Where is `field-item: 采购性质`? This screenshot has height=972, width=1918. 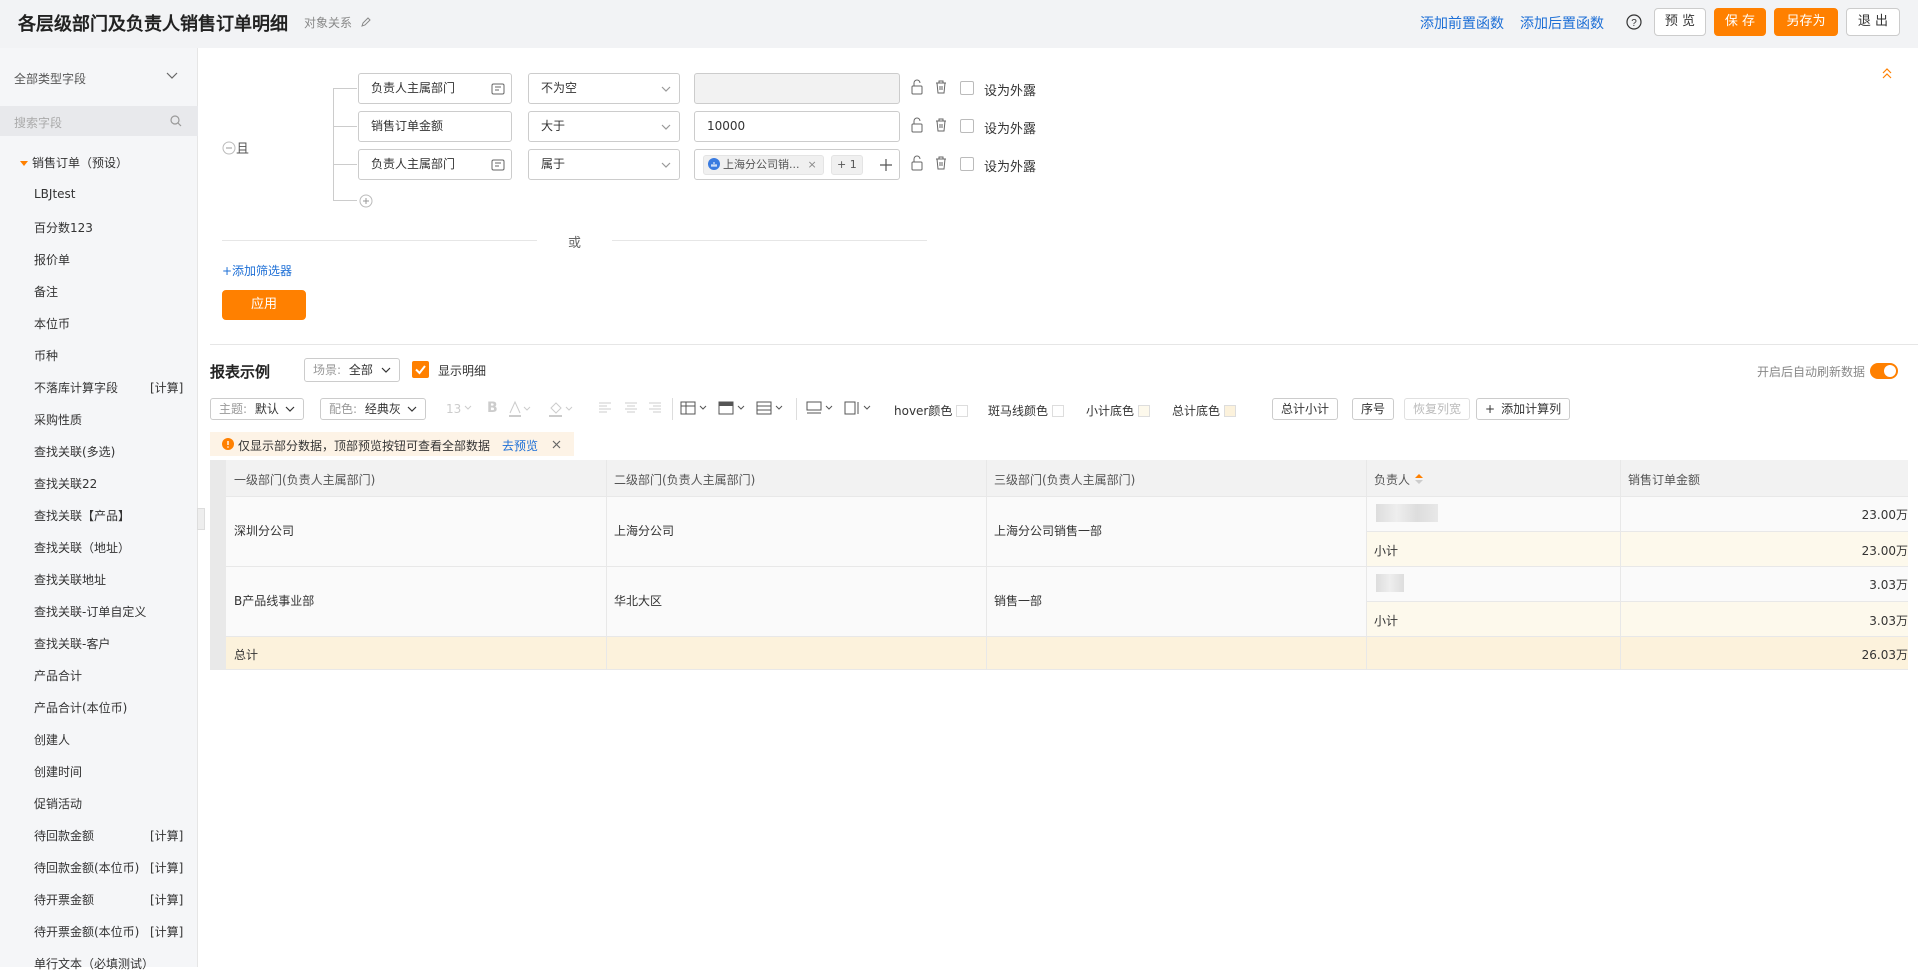
field-item: 采购性质 is located at coordinates (58, 419).